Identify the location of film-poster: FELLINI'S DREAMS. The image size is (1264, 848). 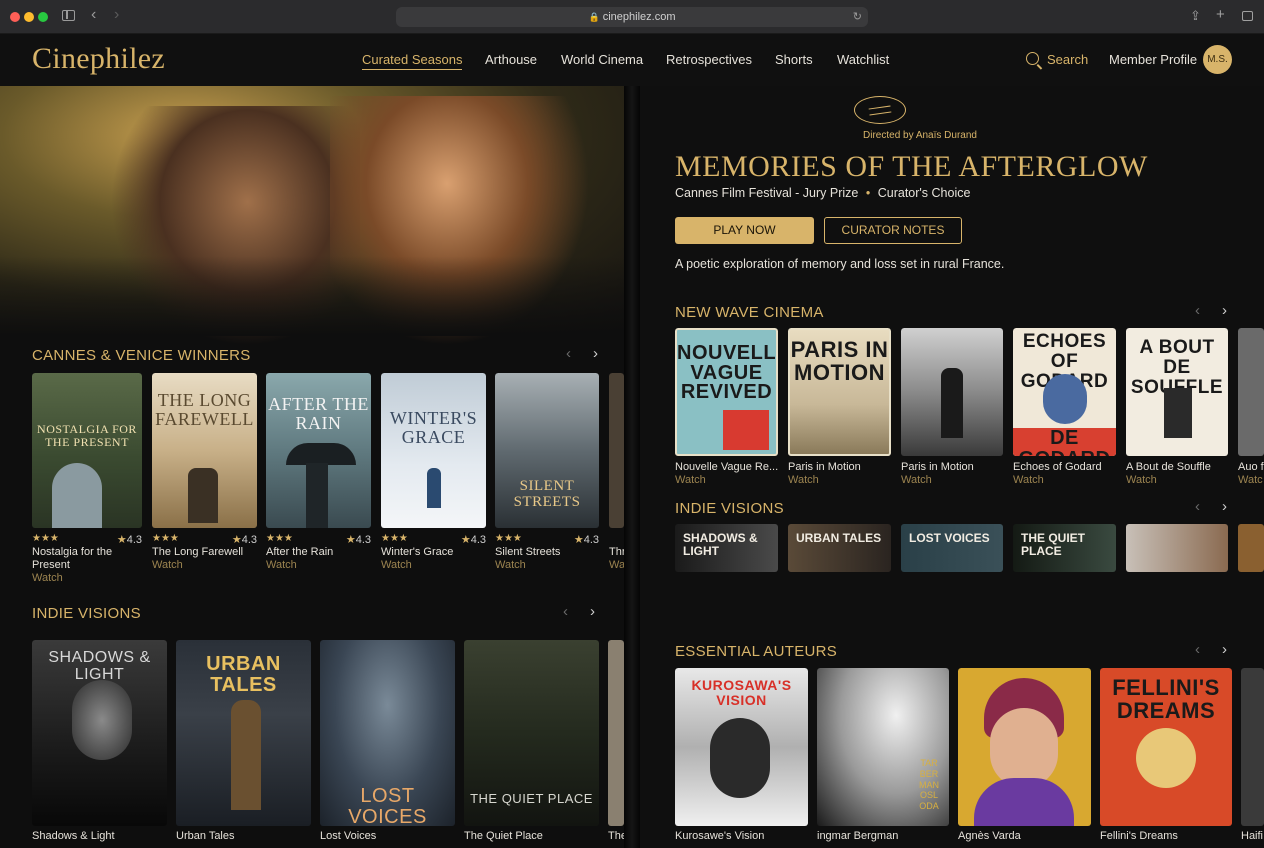
(1166, 747).